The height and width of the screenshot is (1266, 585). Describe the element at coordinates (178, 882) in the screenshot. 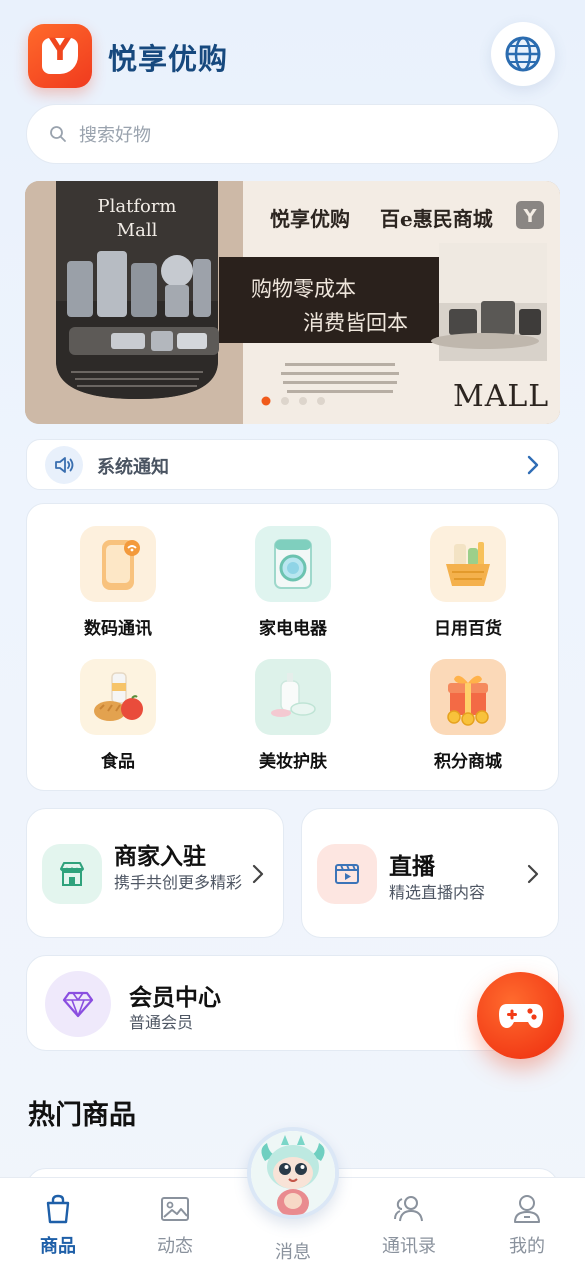

I see `merchant-join-subtitle: 携手共创更多精彩` at that location.